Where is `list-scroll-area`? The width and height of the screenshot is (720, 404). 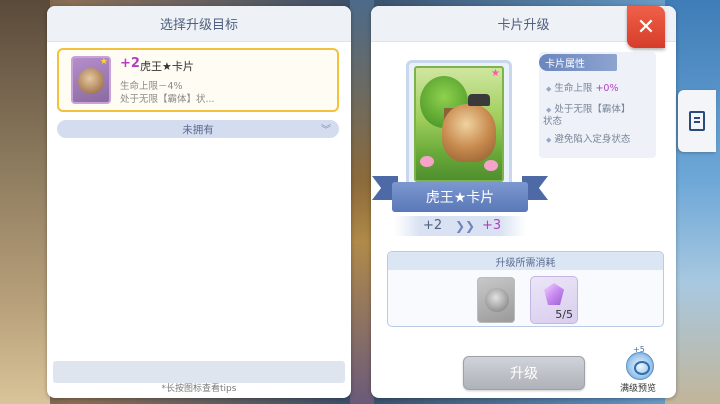
list-scroll-area is located at coordinates (199, 372).